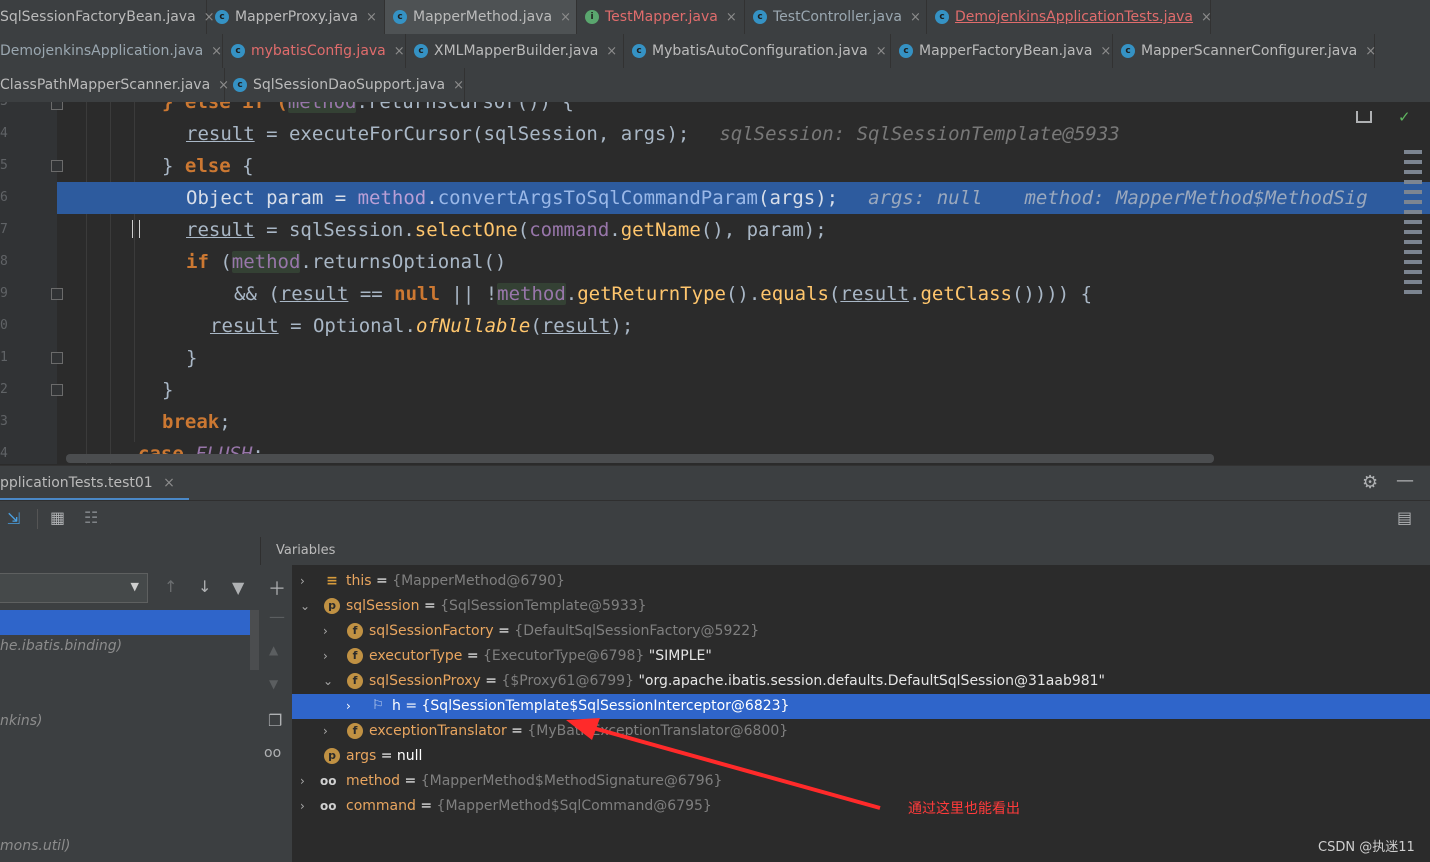  What do you see at coordinates (296, 17) in the screenshot?
I see `tab-mapperproxy: c MapperProxy.java ×` at bounding box center [296, 17].